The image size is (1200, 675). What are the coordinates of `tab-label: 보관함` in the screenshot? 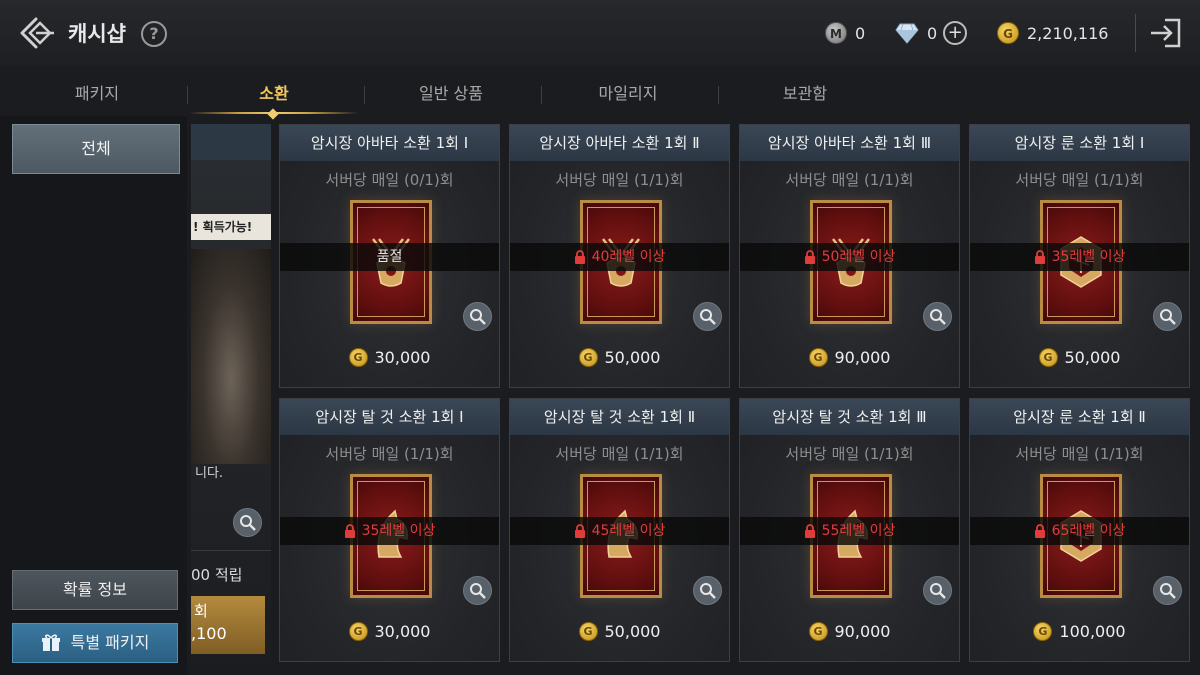 It's located at (805, 93).